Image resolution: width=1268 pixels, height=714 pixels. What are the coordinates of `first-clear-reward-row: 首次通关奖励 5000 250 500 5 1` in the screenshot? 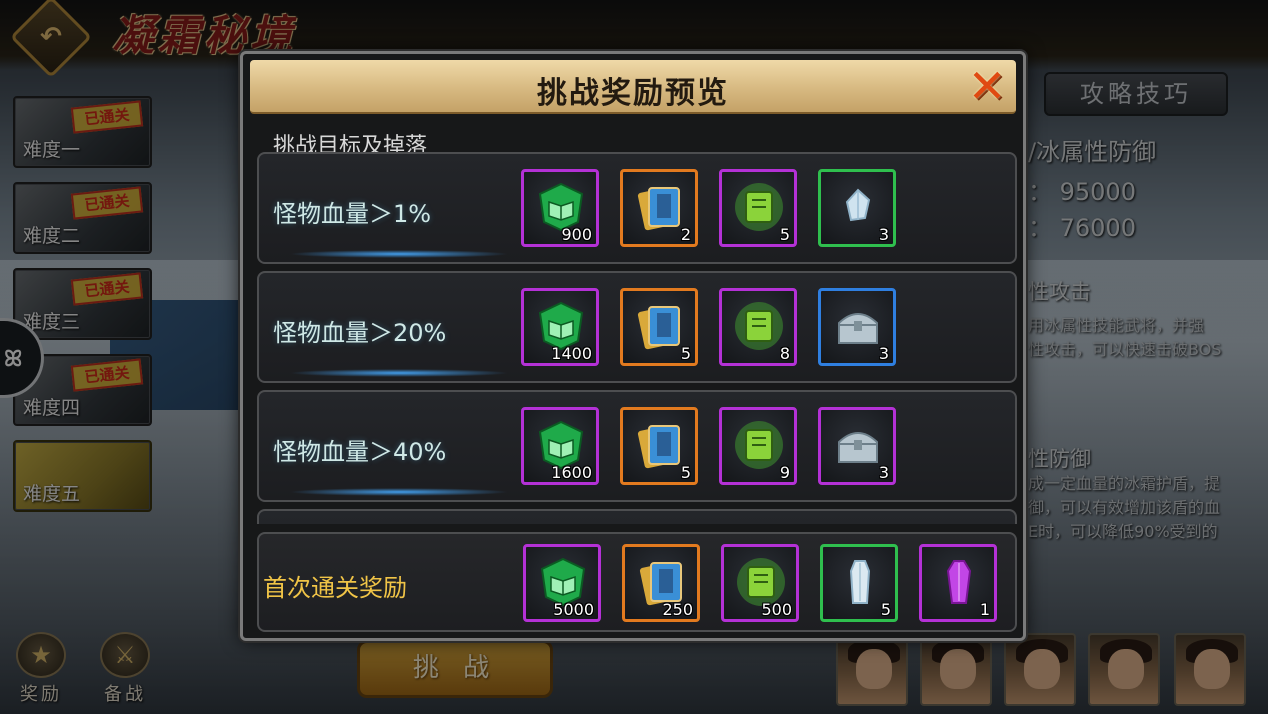 It's located at (637, 582).